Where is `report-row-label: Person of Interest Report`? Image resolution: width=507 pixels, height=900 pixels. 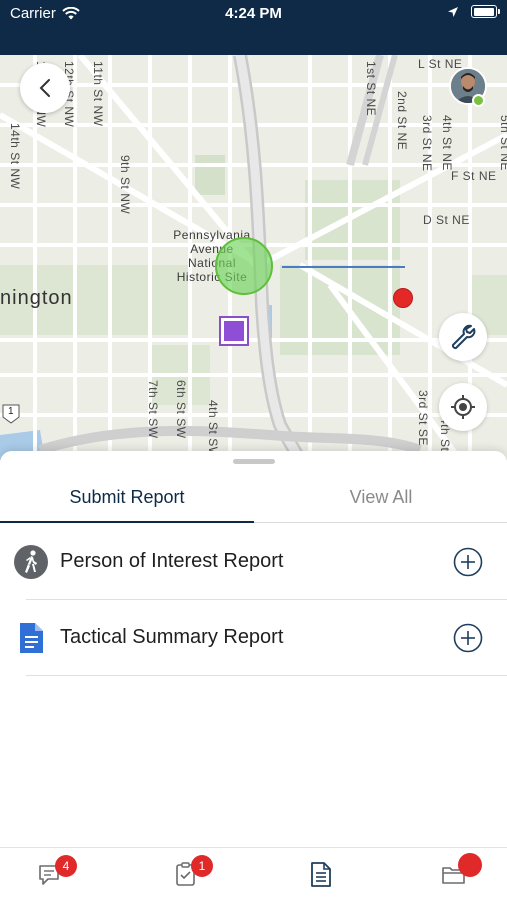
report-row-label: Person of Interest Report is located at coordinates (172, 561).